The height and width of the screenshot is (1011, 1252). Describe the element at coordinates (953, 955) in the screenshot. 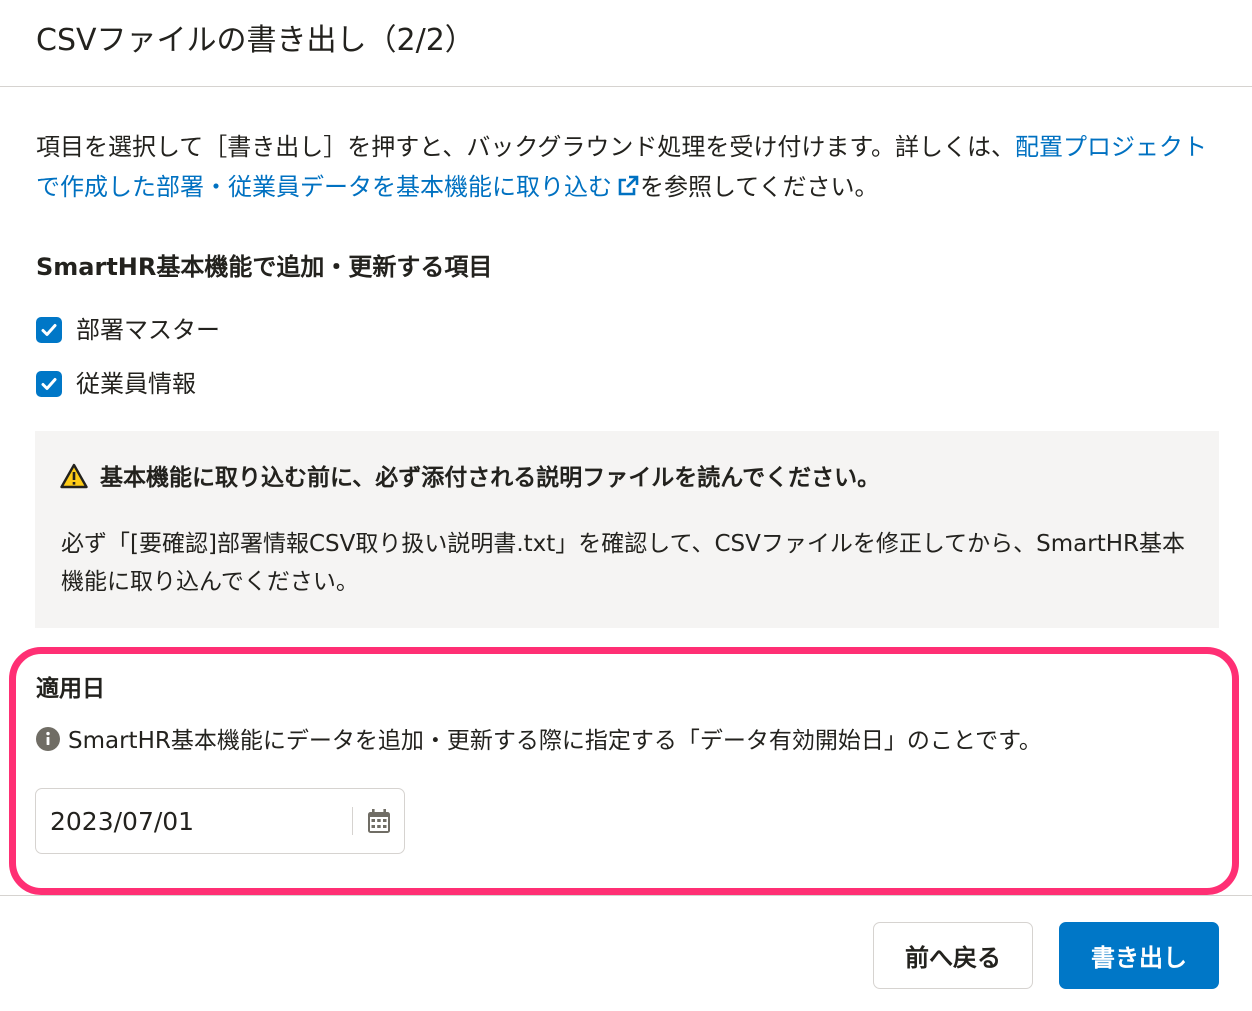

I see `back-button: 前へ戻る` at that location.